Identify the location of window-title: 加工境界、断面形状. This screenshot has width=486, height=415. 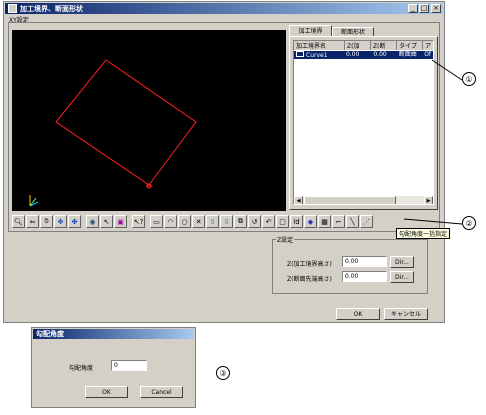
(51, 8).